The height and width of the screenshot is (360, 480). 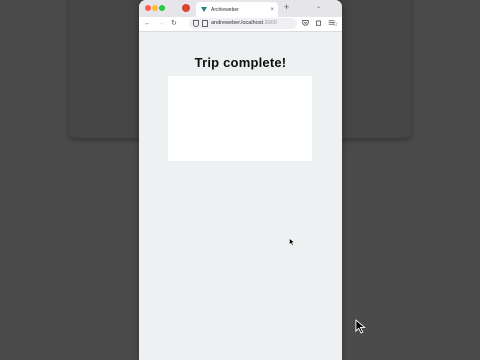 What do you see at coordinates (186, 8) in the screenshot?
I see `extension-icon` at bounding box center [186, 8].